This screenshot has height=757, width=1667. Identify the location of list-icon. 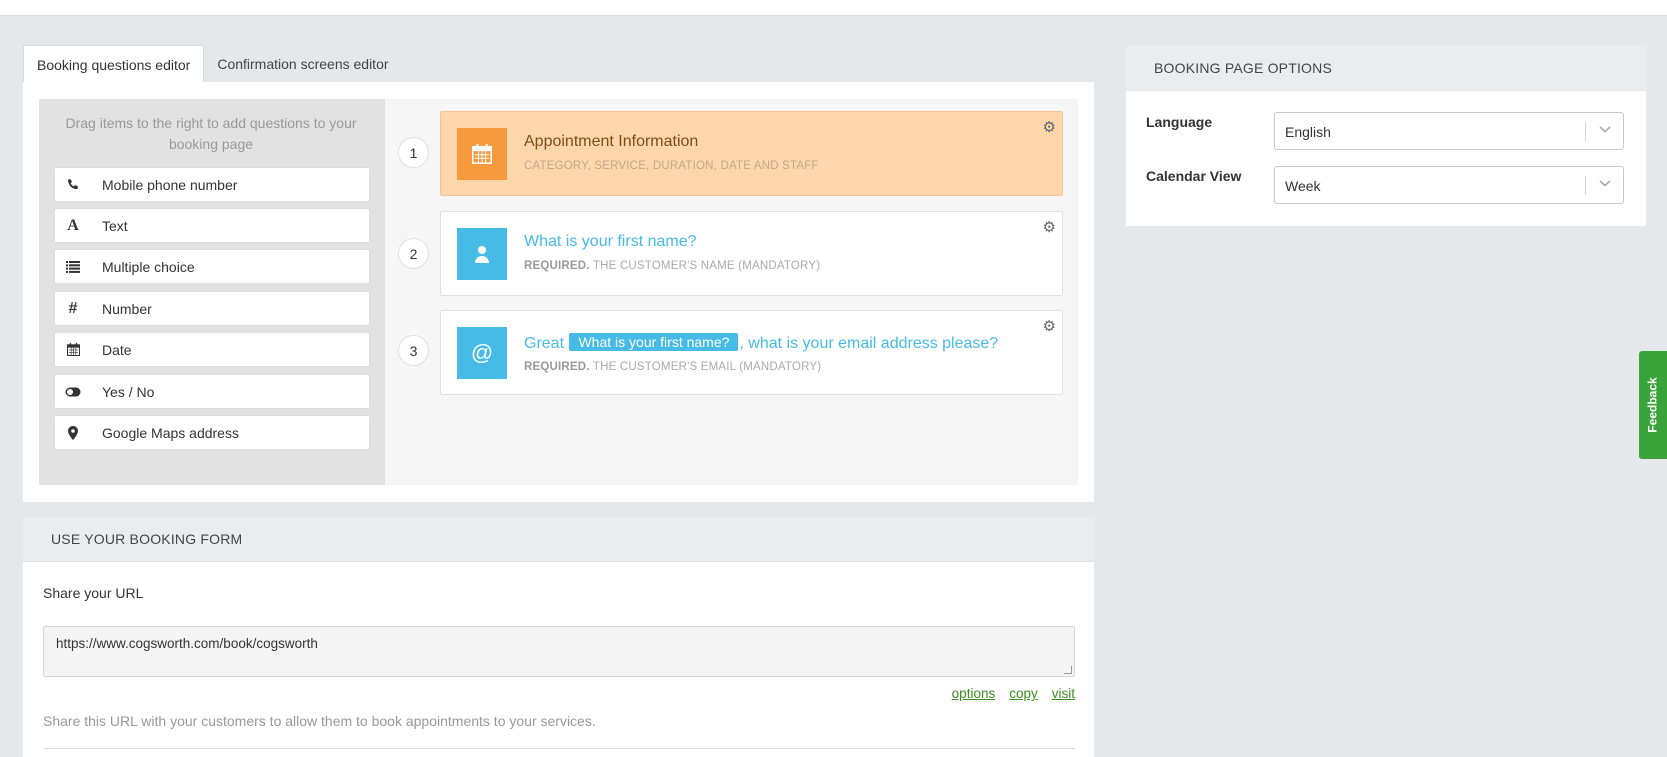
(73, 266).